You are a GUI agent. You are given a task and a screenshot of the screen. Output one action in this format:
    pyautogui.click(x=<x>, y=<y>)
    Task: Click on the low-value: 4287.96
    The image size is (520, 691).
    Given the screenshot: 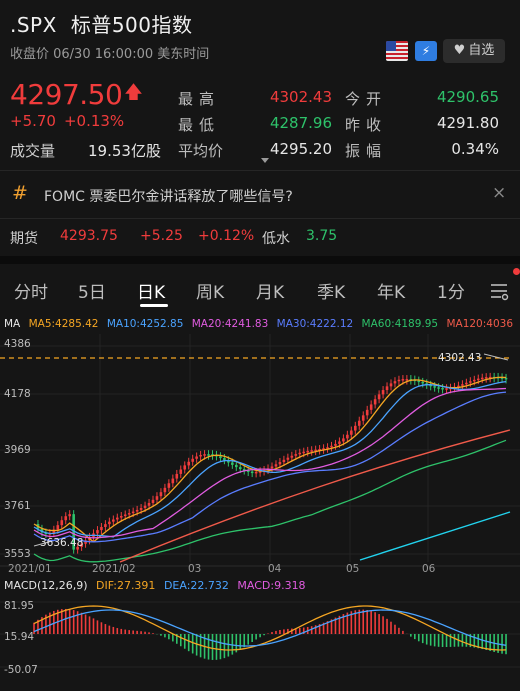 What is the action you would take?
    pyautogui.click(x=300, y=123)
    